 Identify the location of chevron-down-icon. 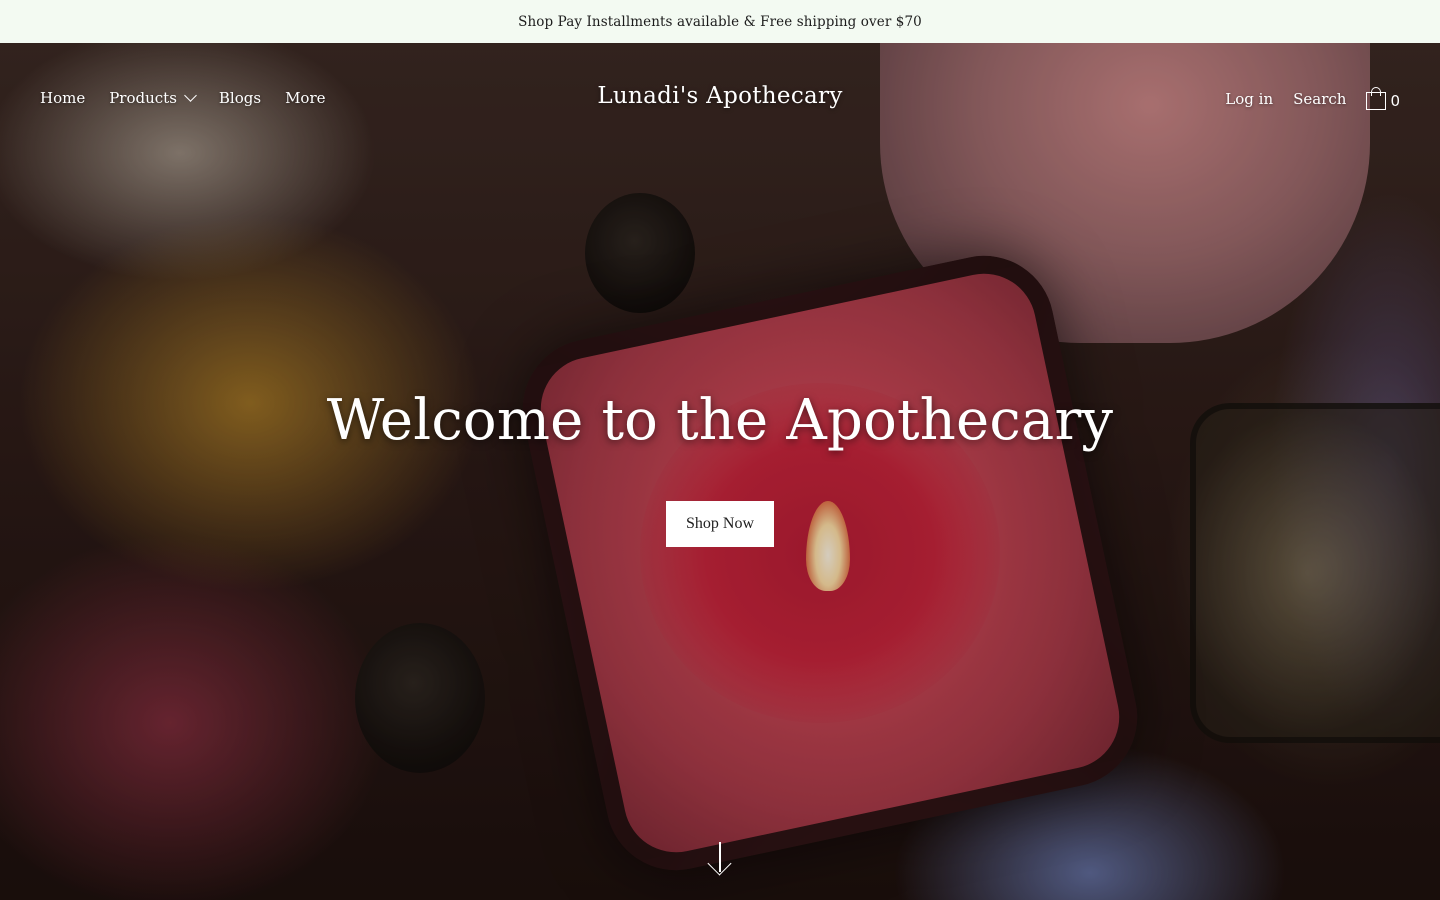
(190, 95).